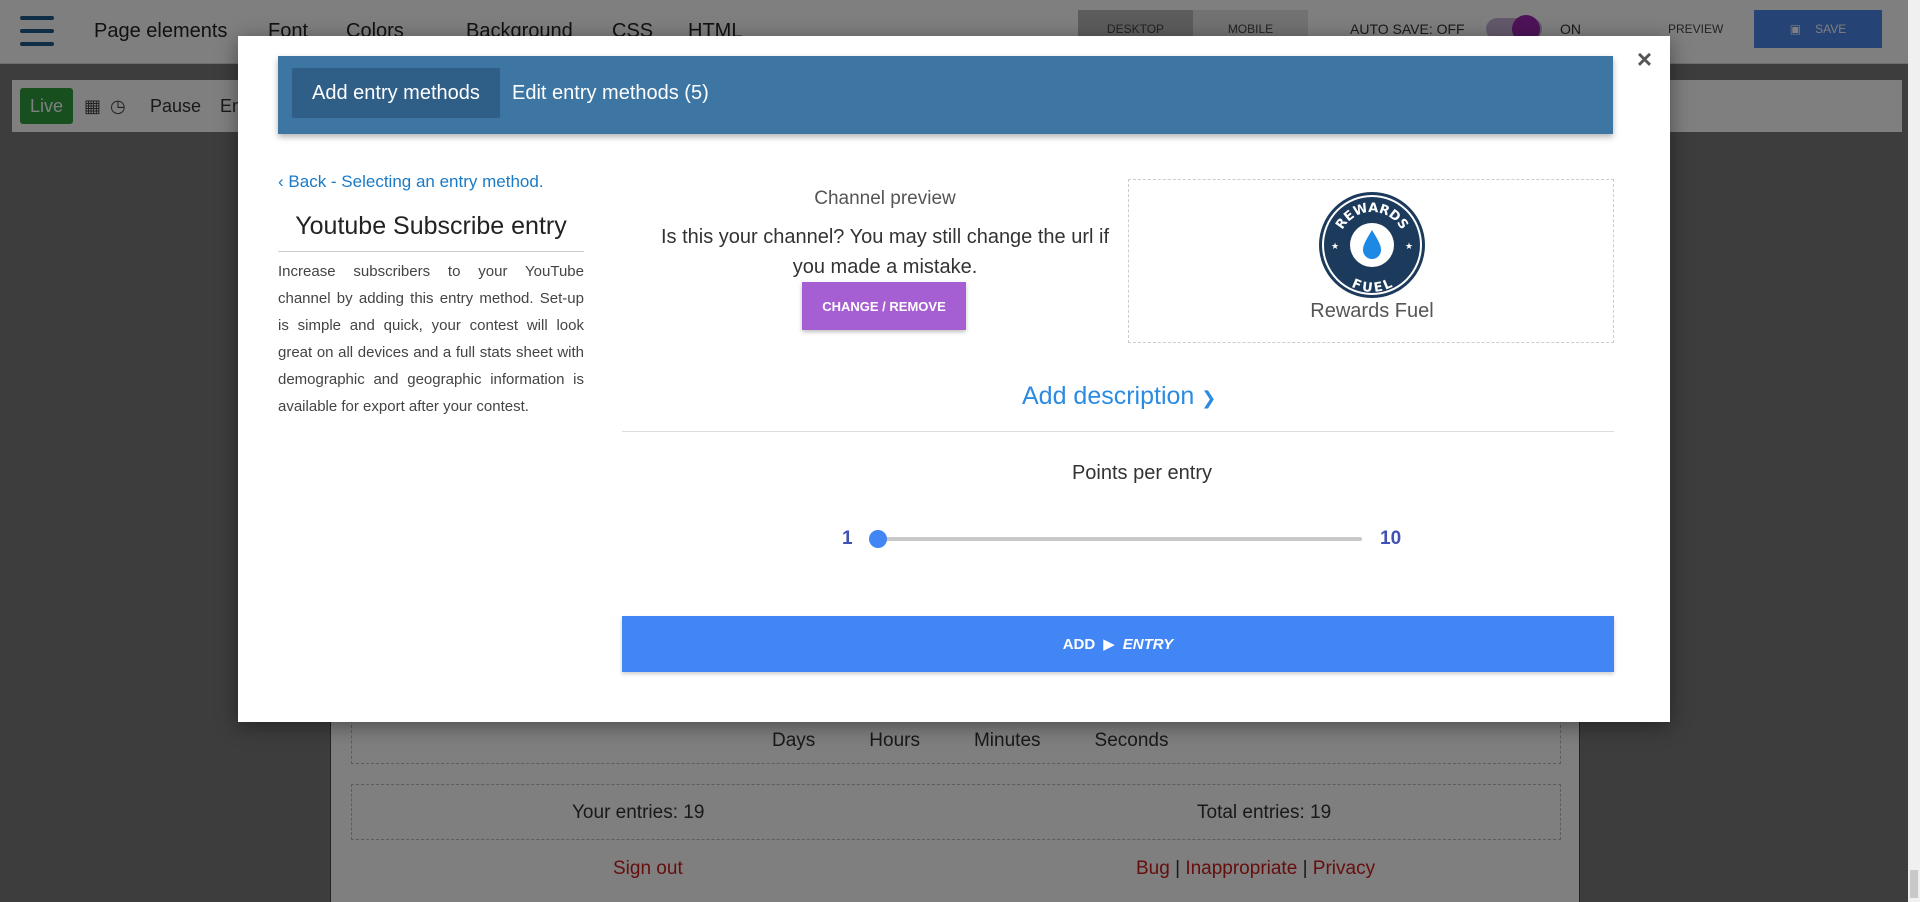 The height and width of the screenshot is (902, 1920). I want to click on channel-name: Rewards Fuel, so click(1372, 311).